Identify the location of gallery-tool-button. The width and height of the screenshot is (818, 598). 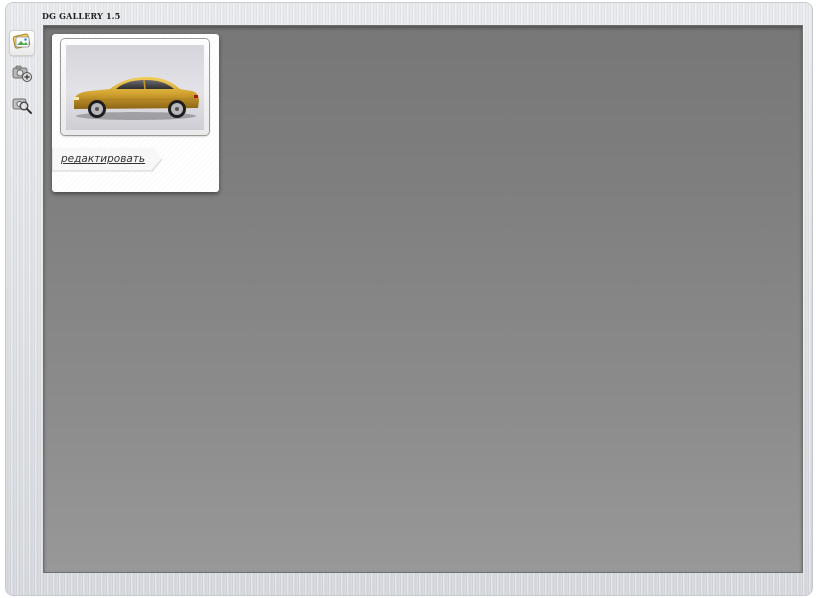
(22, 43).